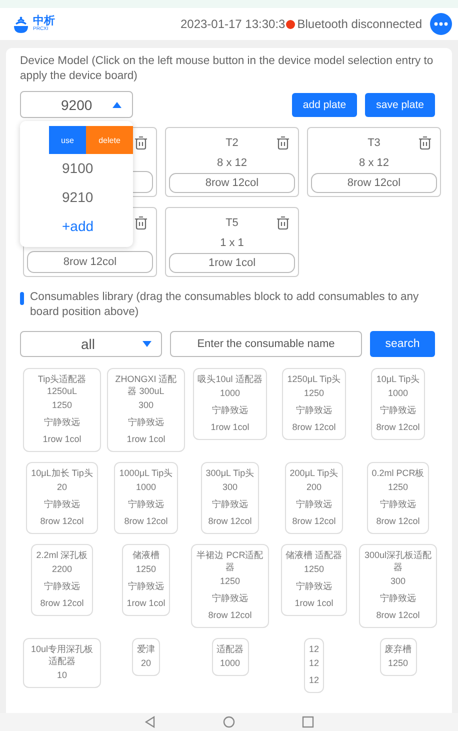 This screenshot has height=731, width=458. I want to click on consumables-hint: Consumables library (drag the consumables block to add consumables to any board position above), so click(225, 305).